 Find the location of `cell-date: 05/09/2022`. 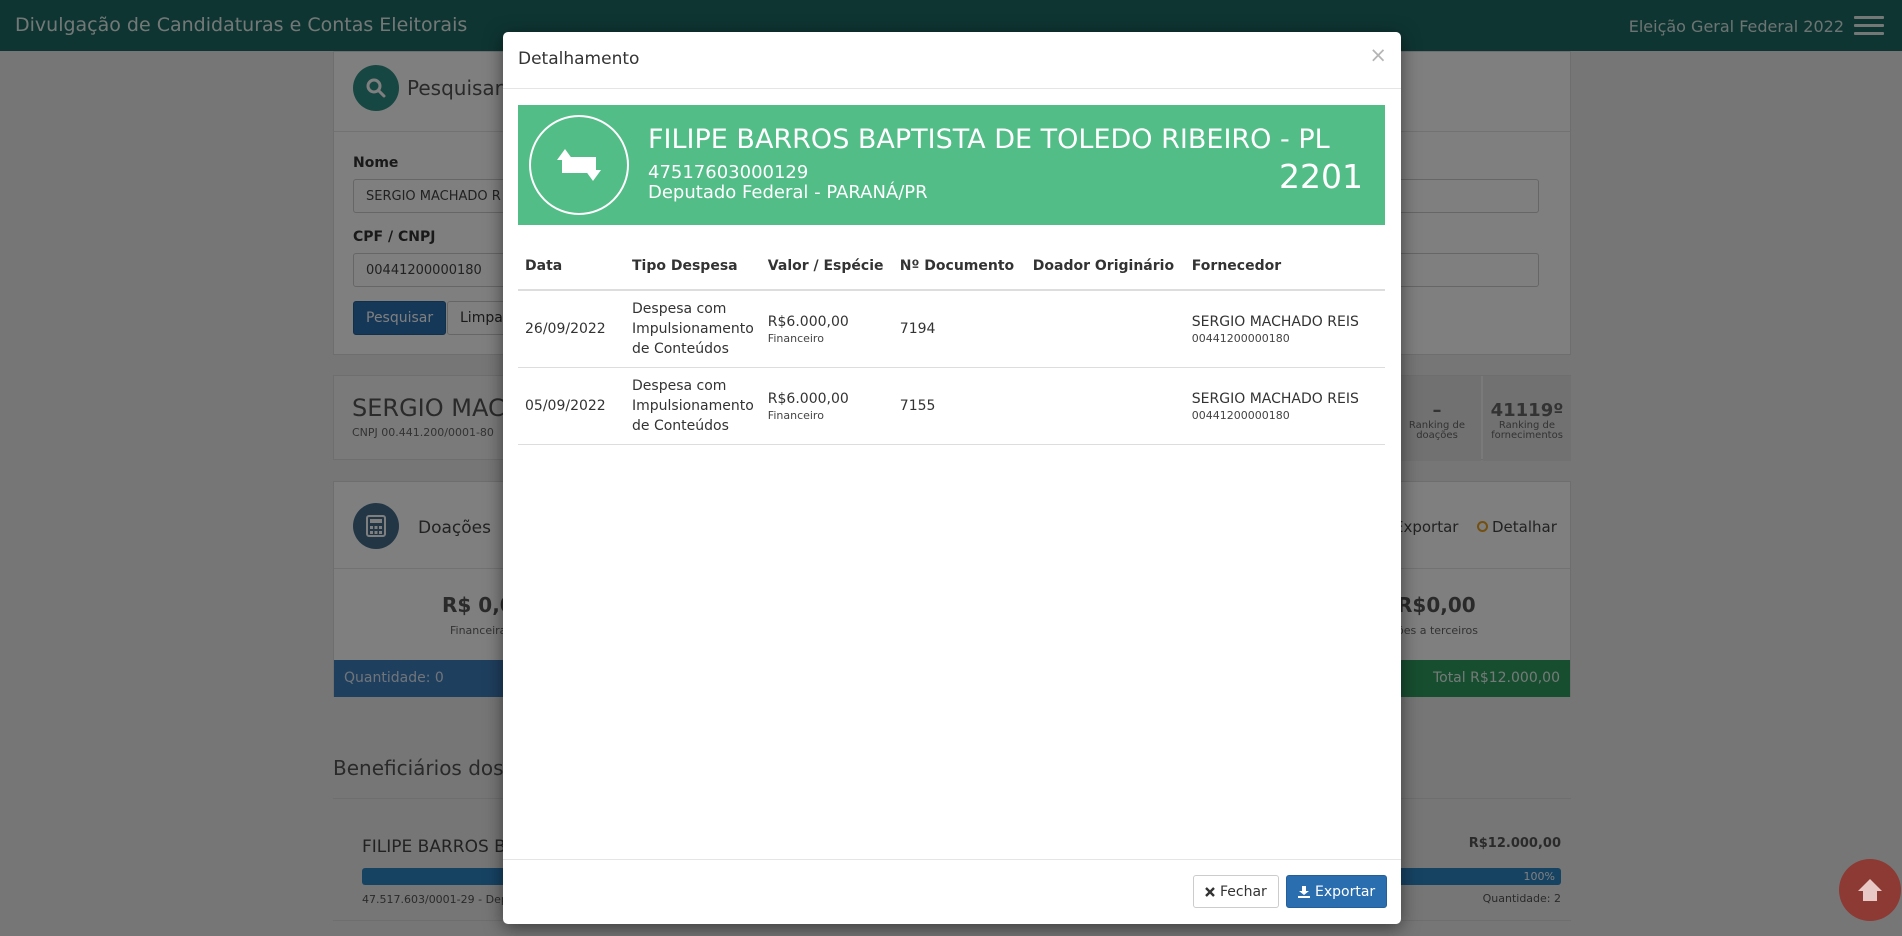

cell-date: 05/09/2022 is located at coordinates (571, 406).